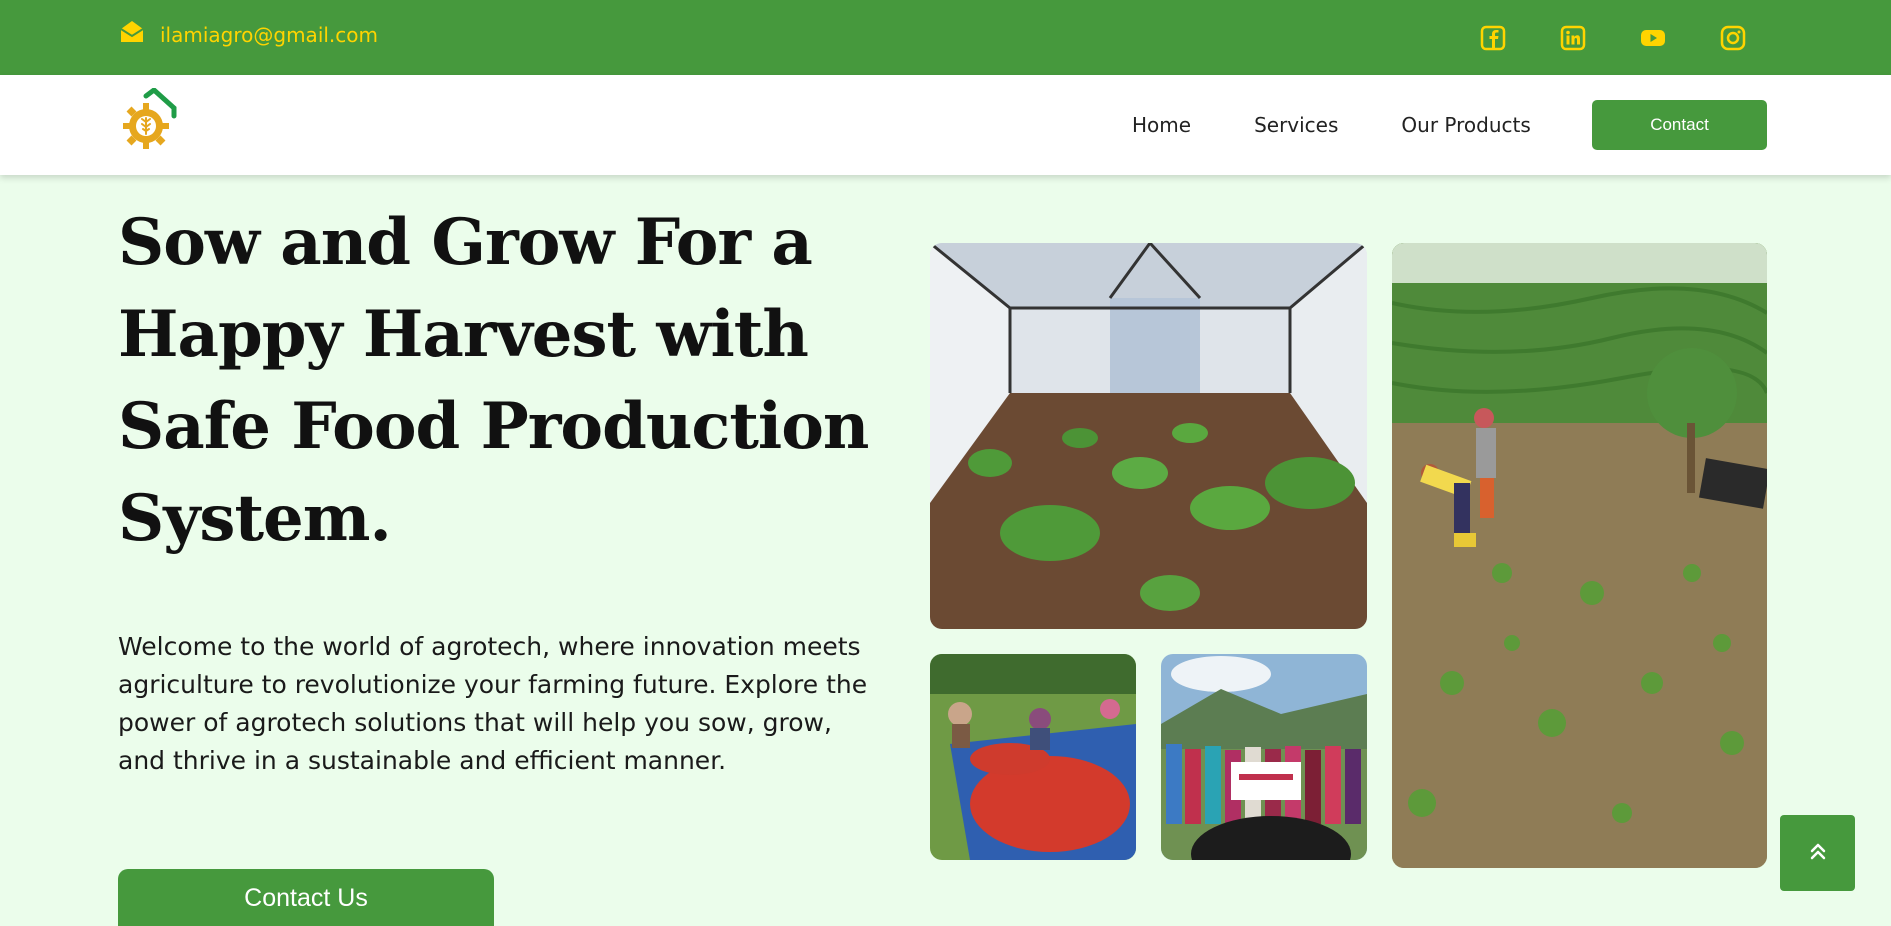 This screenshot has width=1891, height=926. Describe the element at coordinates (1733, 38) in the screenshot. I see `instagram-icon` at that location.